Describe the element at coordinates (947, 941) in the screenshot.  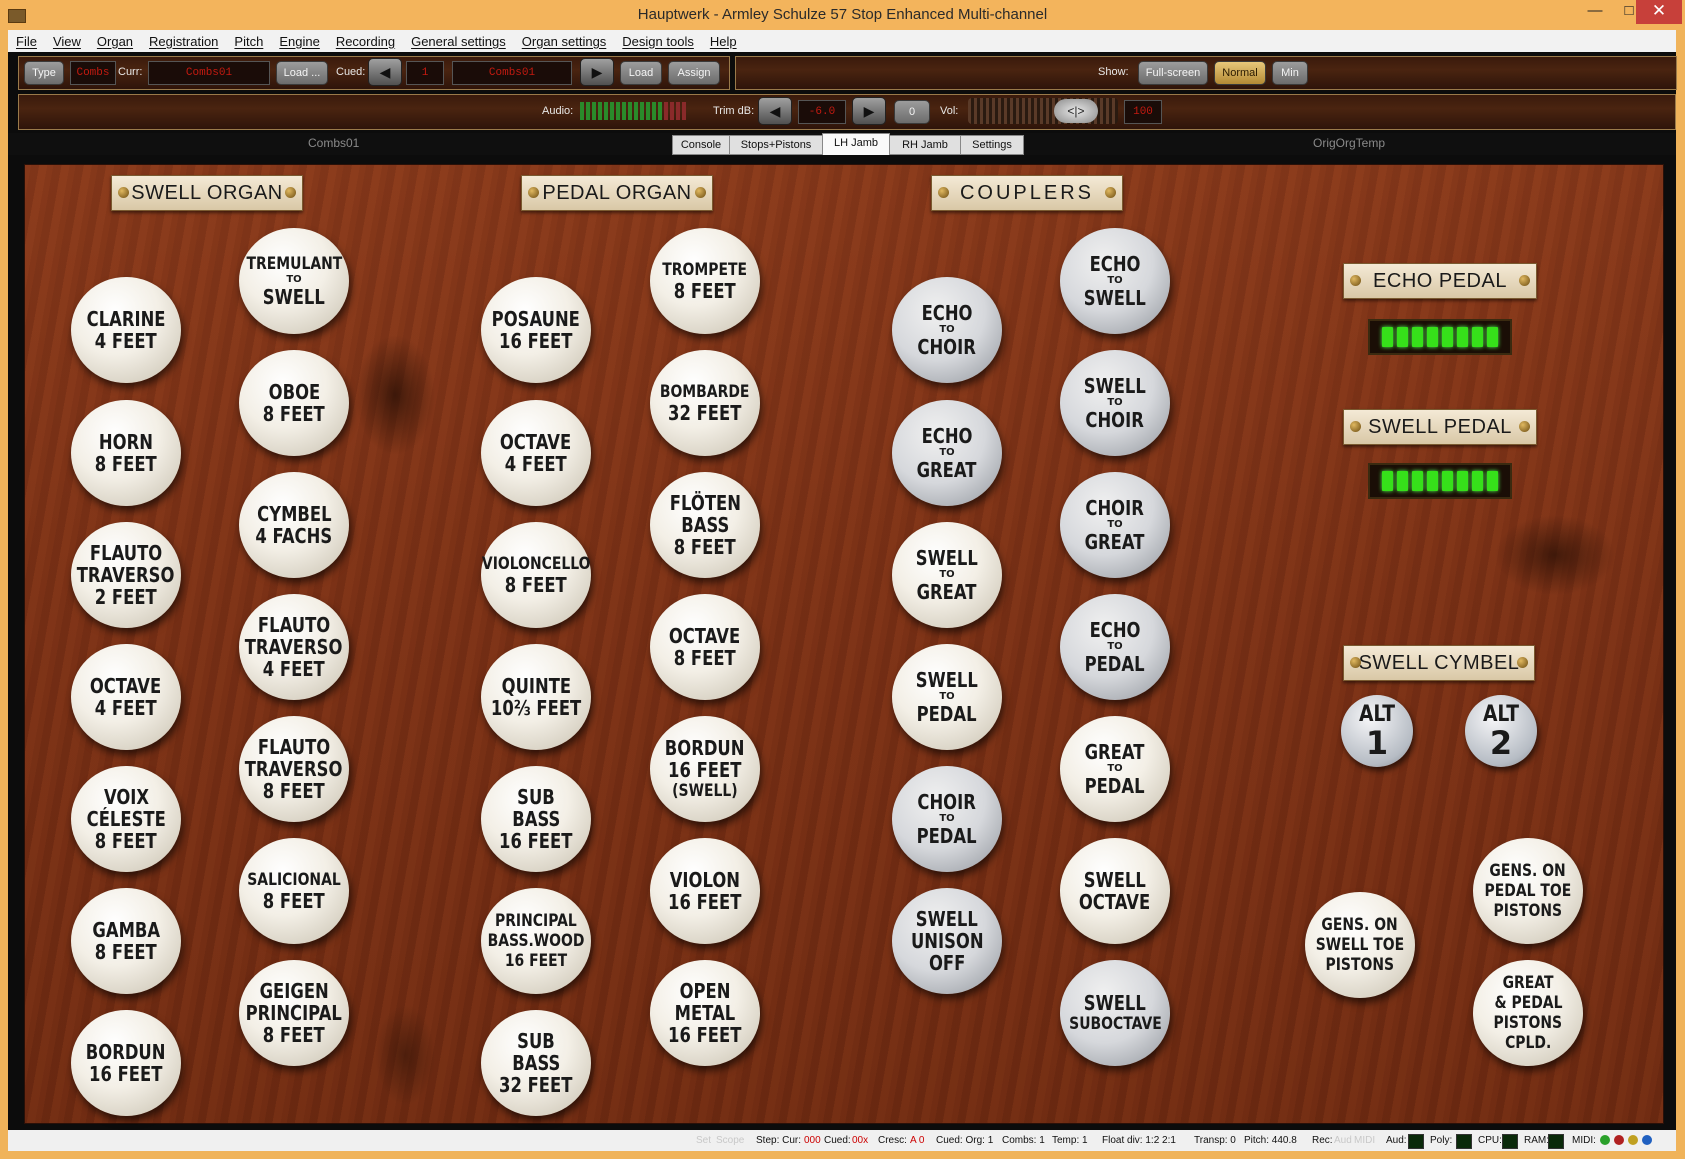
I see `coupler-swell-unison-off: SWELL UNISON OFF` at that location.